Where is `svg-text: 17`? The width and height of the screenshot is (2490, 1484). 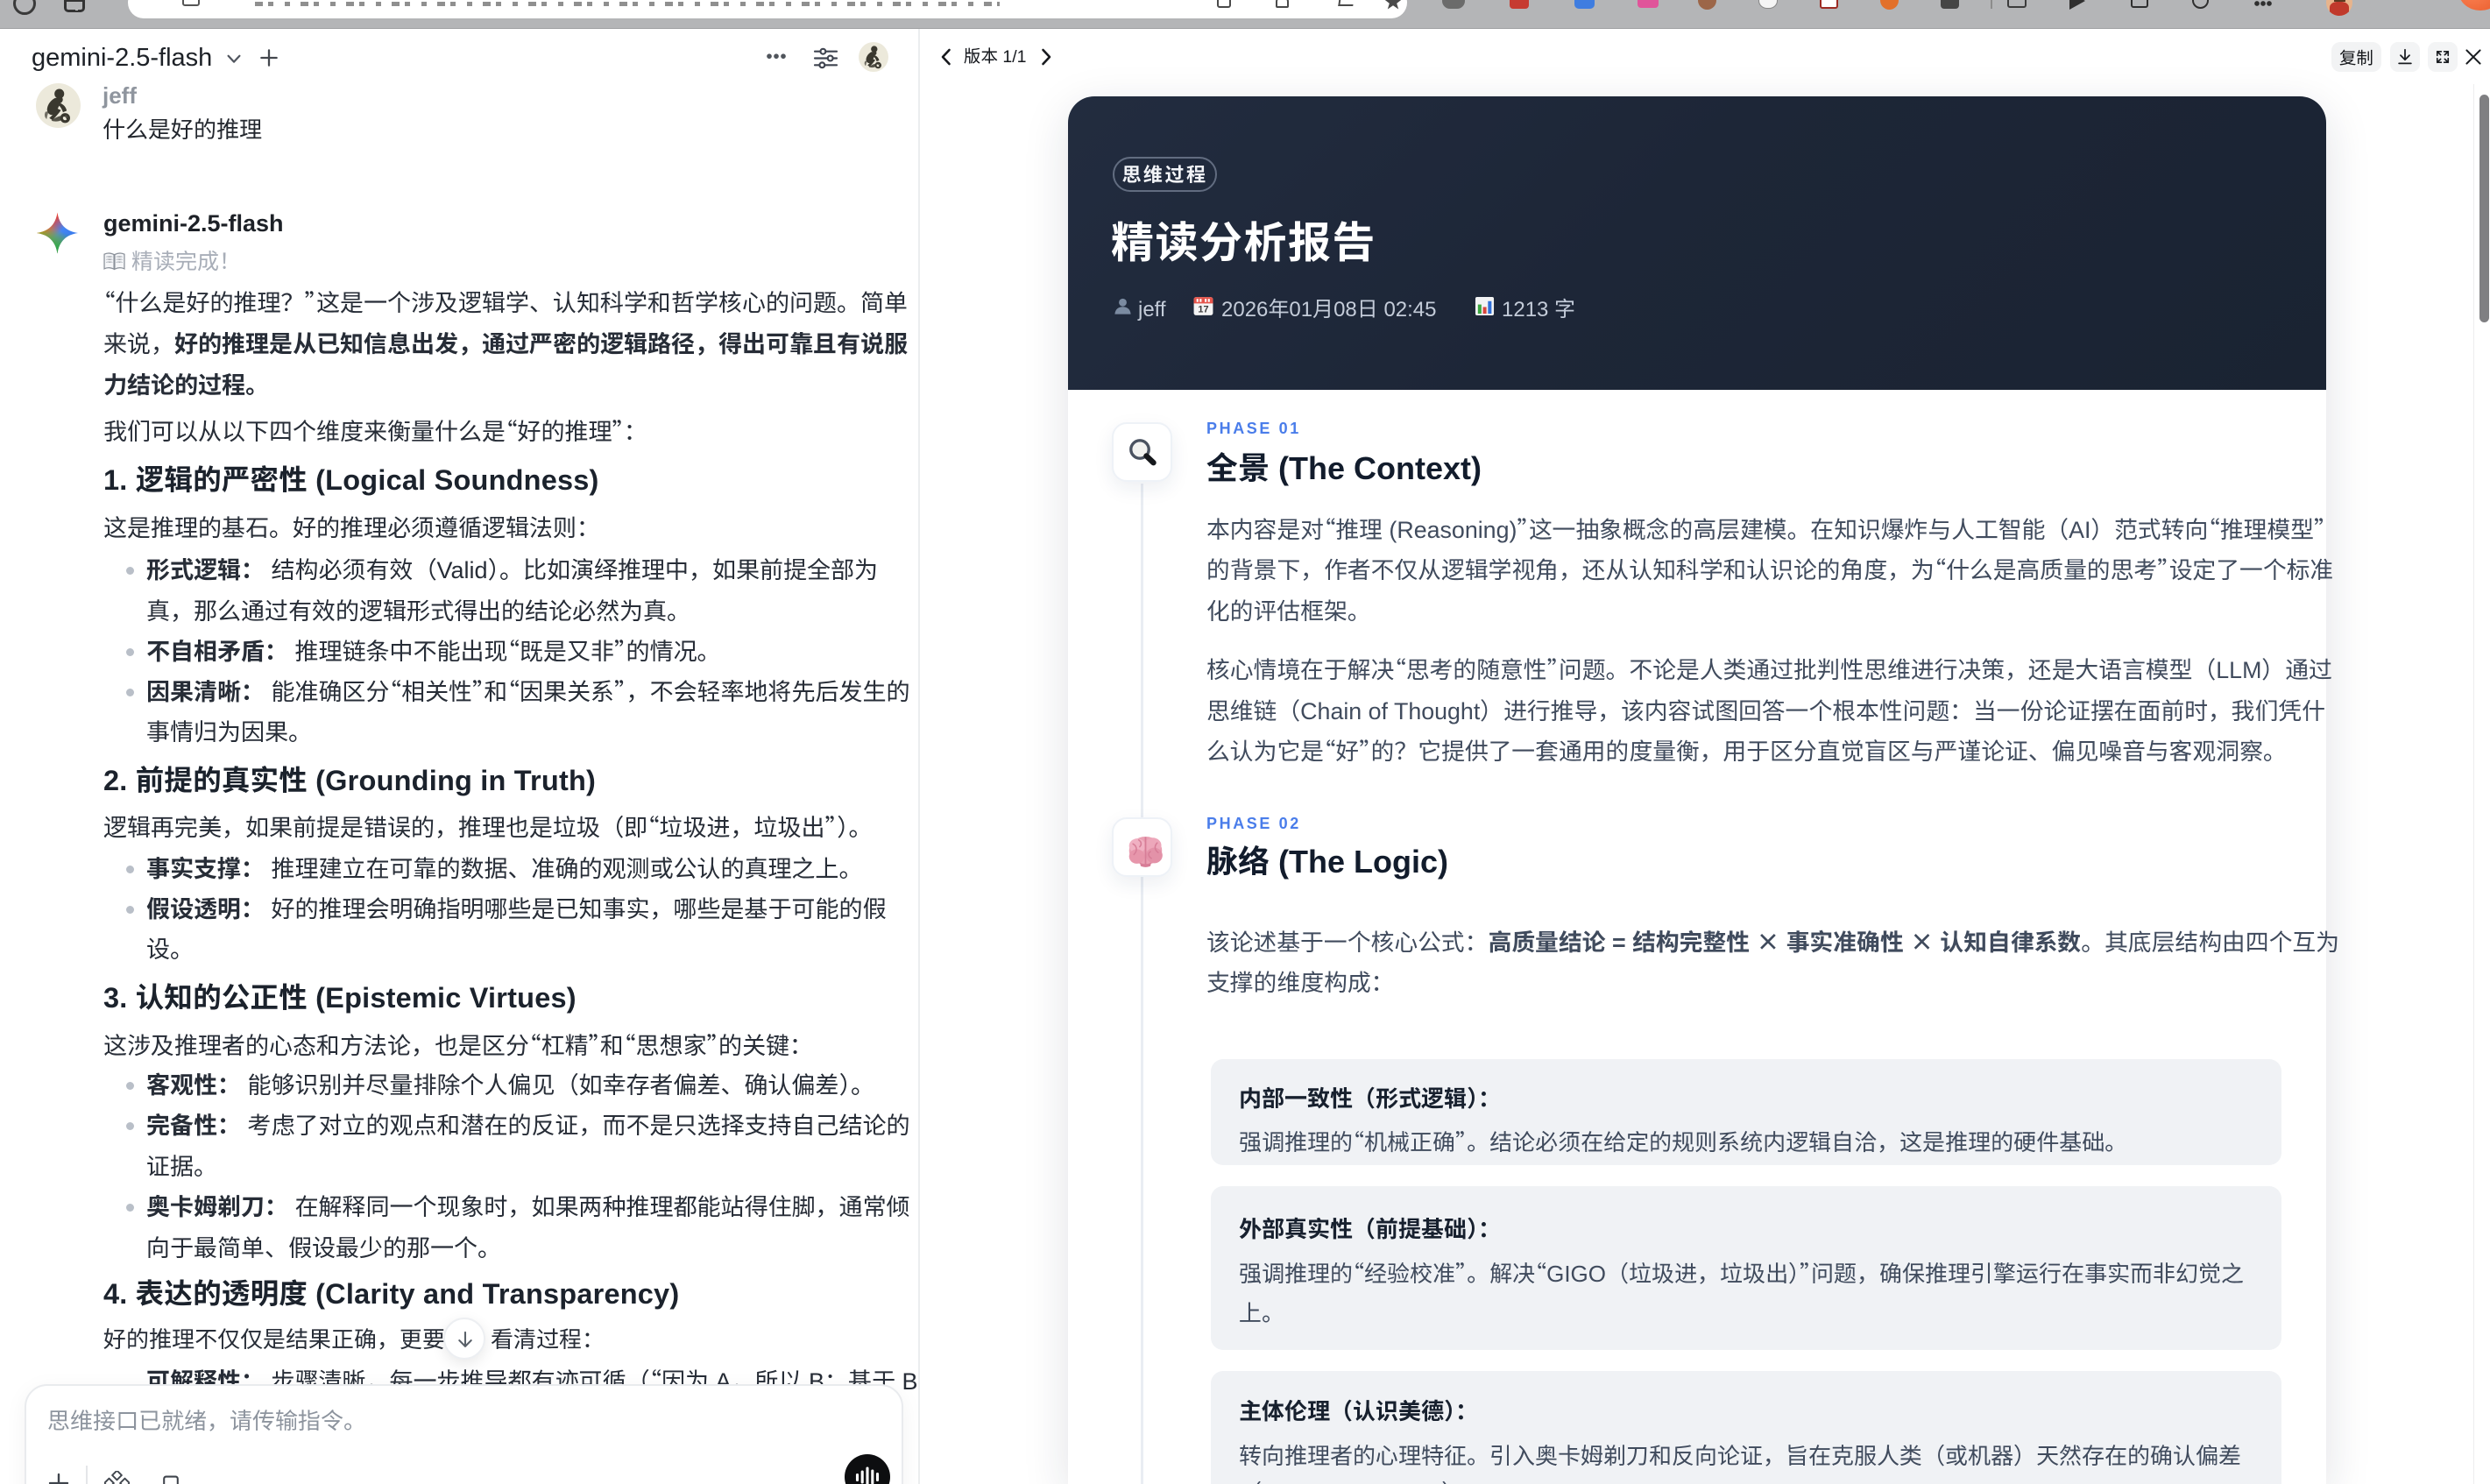
svg-text: 17 is located at coordinates (1203, 309).